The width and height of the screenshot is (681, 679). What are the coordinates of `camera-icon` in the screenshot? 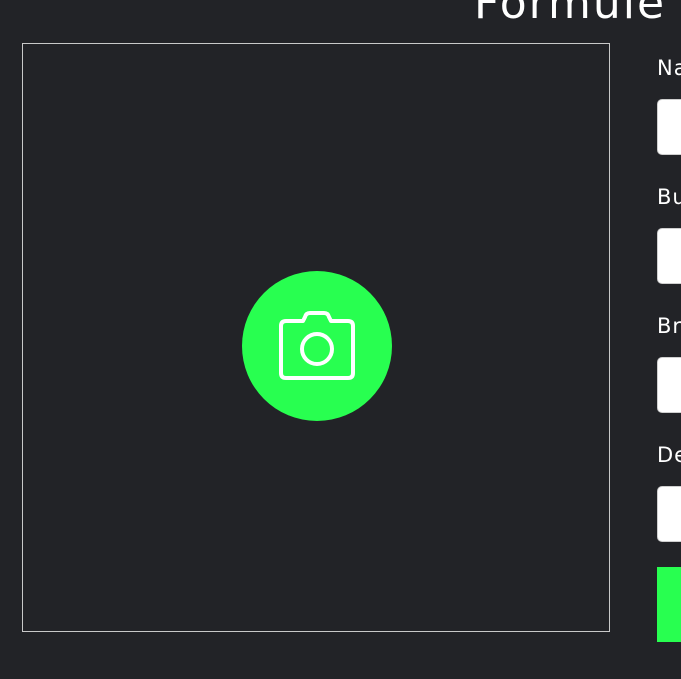 It's located at (317, 345).